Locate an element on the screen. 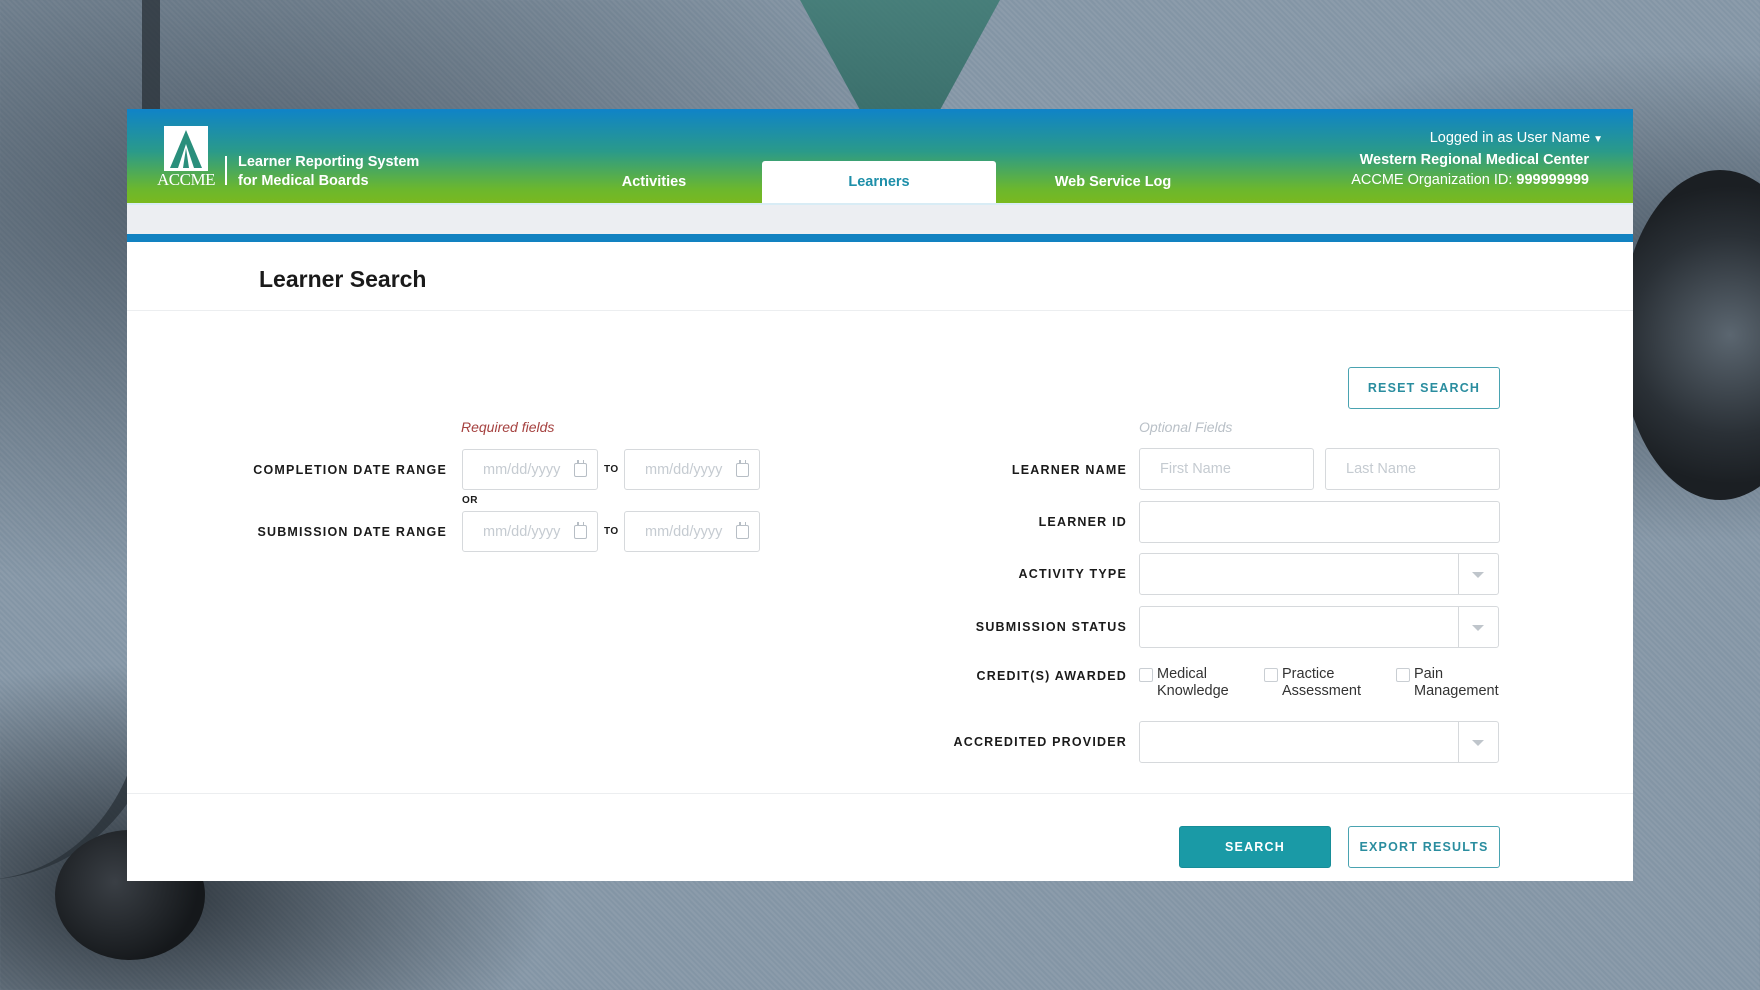  checkbox-label: Practice Assessment is located at coordinates (1321, 683).